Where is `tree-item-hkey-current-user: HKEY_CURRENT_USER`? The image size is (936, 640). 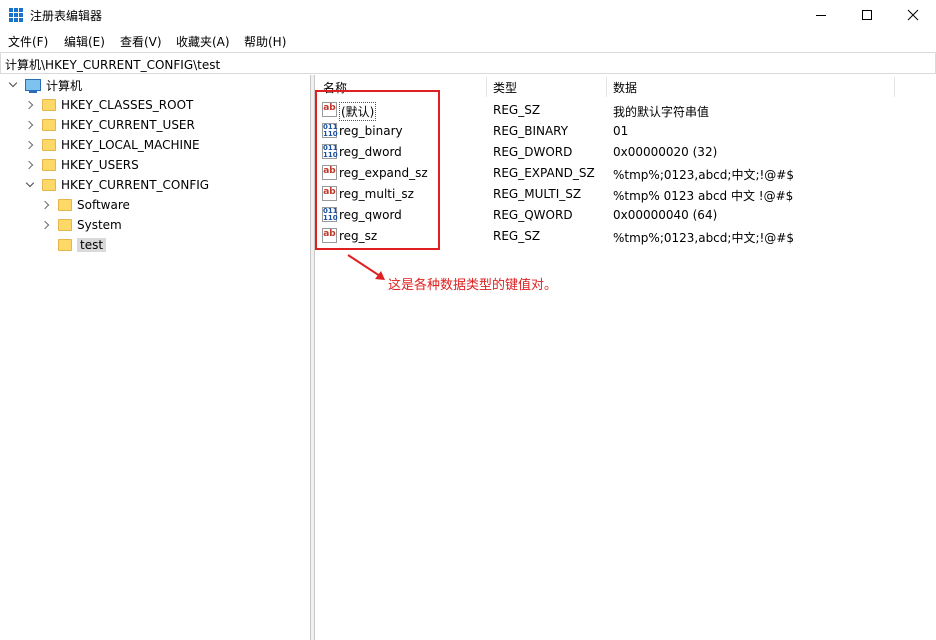
tree-item-hkey-current-user: HKEY_CURRENT_USER is located at coordinates (109, 125).